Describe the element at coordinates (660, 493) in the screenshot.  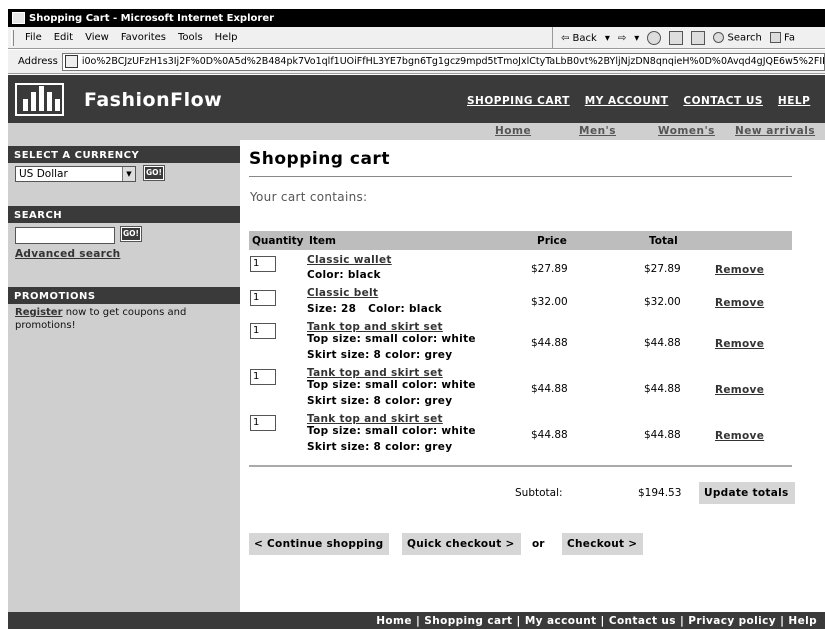
I see `subtotal-value: $194.53` at that location.